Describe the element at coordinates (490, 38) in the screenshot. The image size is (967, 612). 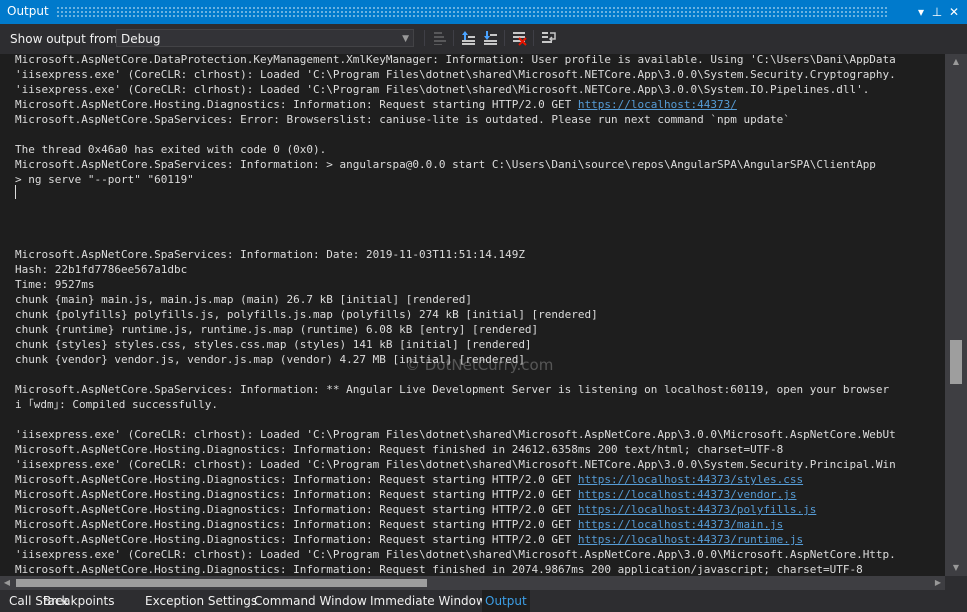
I see `go-to-next-message-icon` at that location.